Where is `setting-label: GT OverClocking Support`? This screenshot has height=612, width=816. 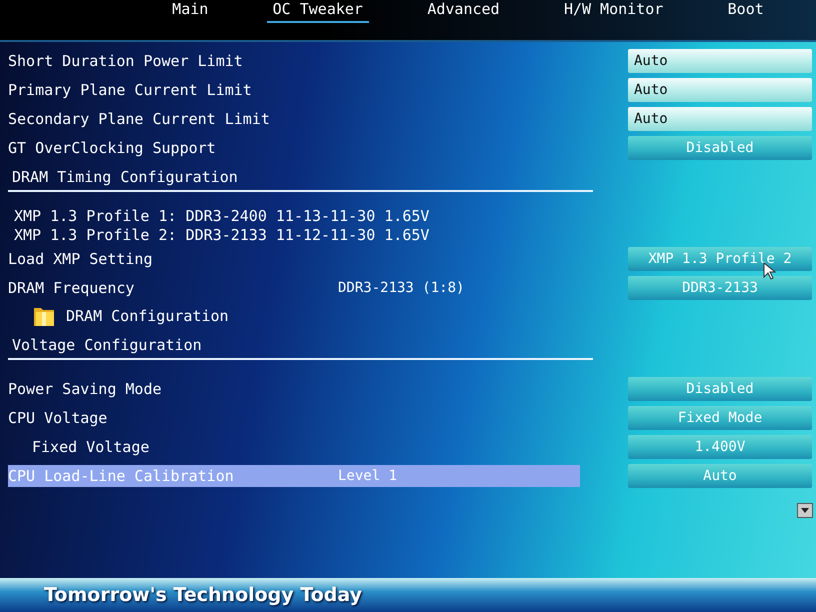 setting-label: GT OverClocking Support is located at coordinates (112, 147).